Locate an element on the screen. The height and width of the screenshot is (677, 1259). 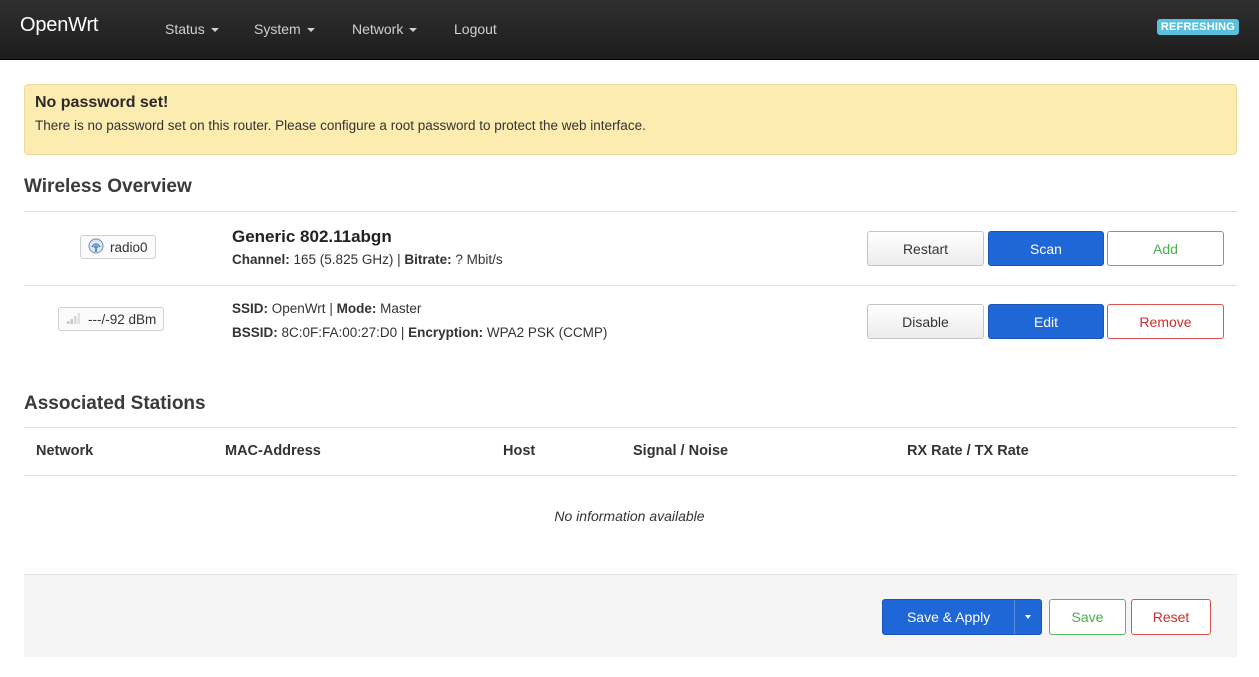
network-ssid-line: SSID: OpenWrt | Mode: Master is located at coordinates (327, 308).